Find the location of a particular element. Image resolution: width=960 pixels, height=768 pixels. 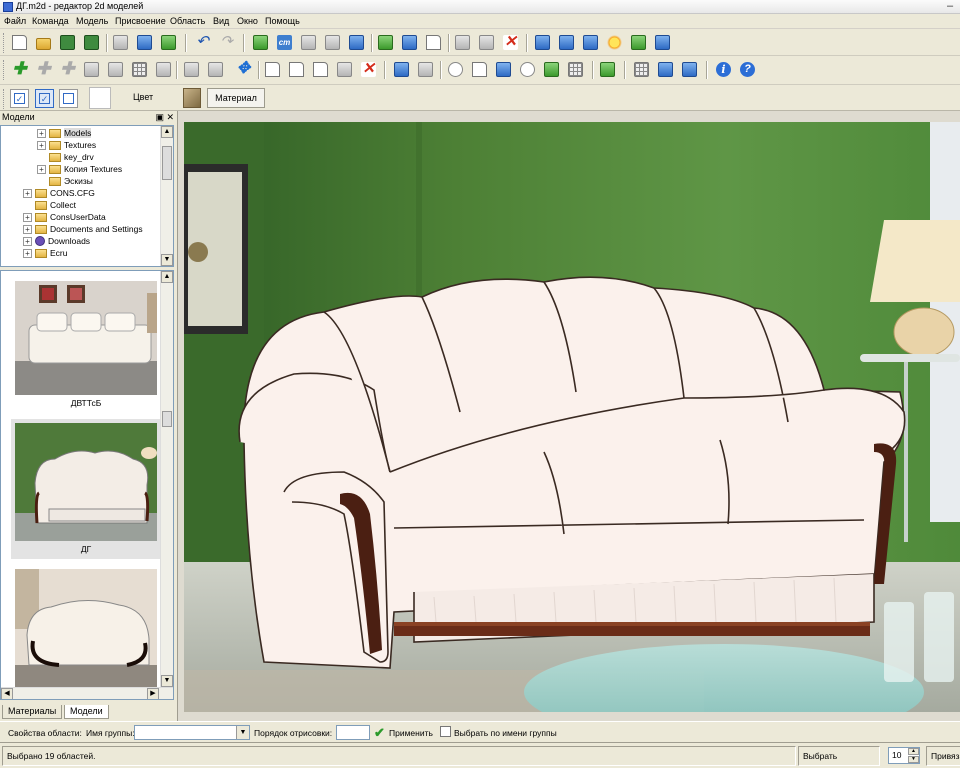

import-button is located at coordinates (144, 42).